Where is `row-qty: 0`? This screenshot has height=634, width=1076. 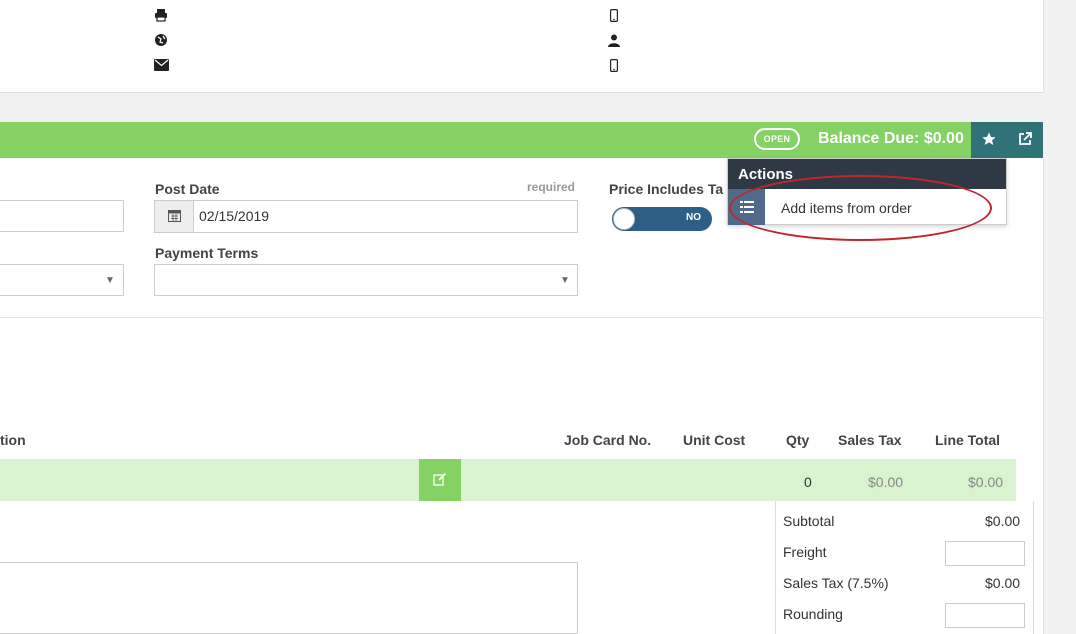
row-qty: 0 is located at coordinates (808, 482).